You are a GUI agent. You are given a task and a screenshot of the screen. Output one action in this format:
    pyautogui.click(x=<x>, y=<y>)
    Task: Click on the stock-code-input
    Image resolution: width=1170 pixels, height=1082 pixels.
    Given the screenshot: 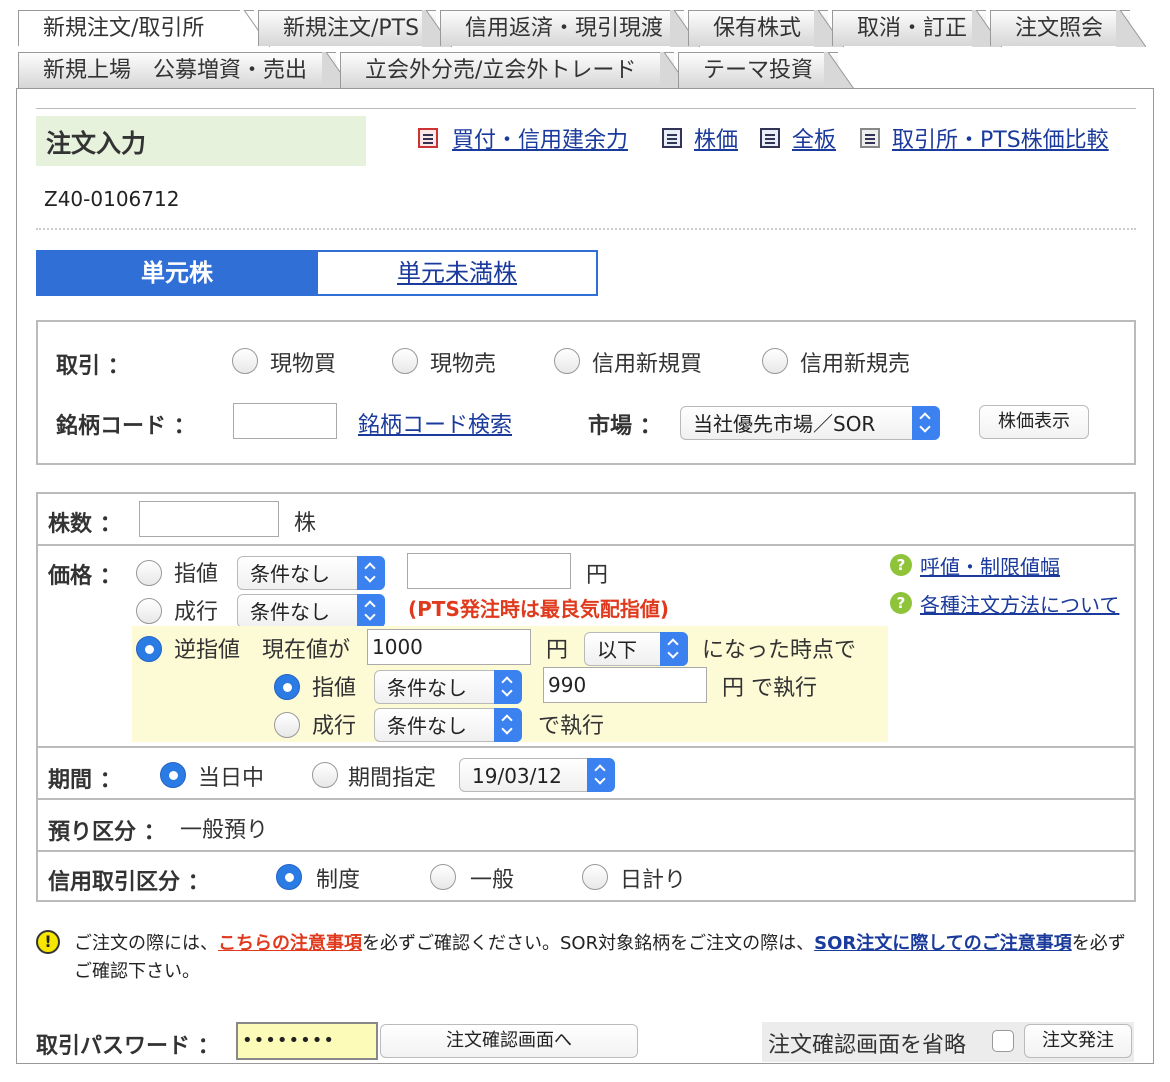 What is the action you would take?
    pyautogui.click(x=285, y=421)
    